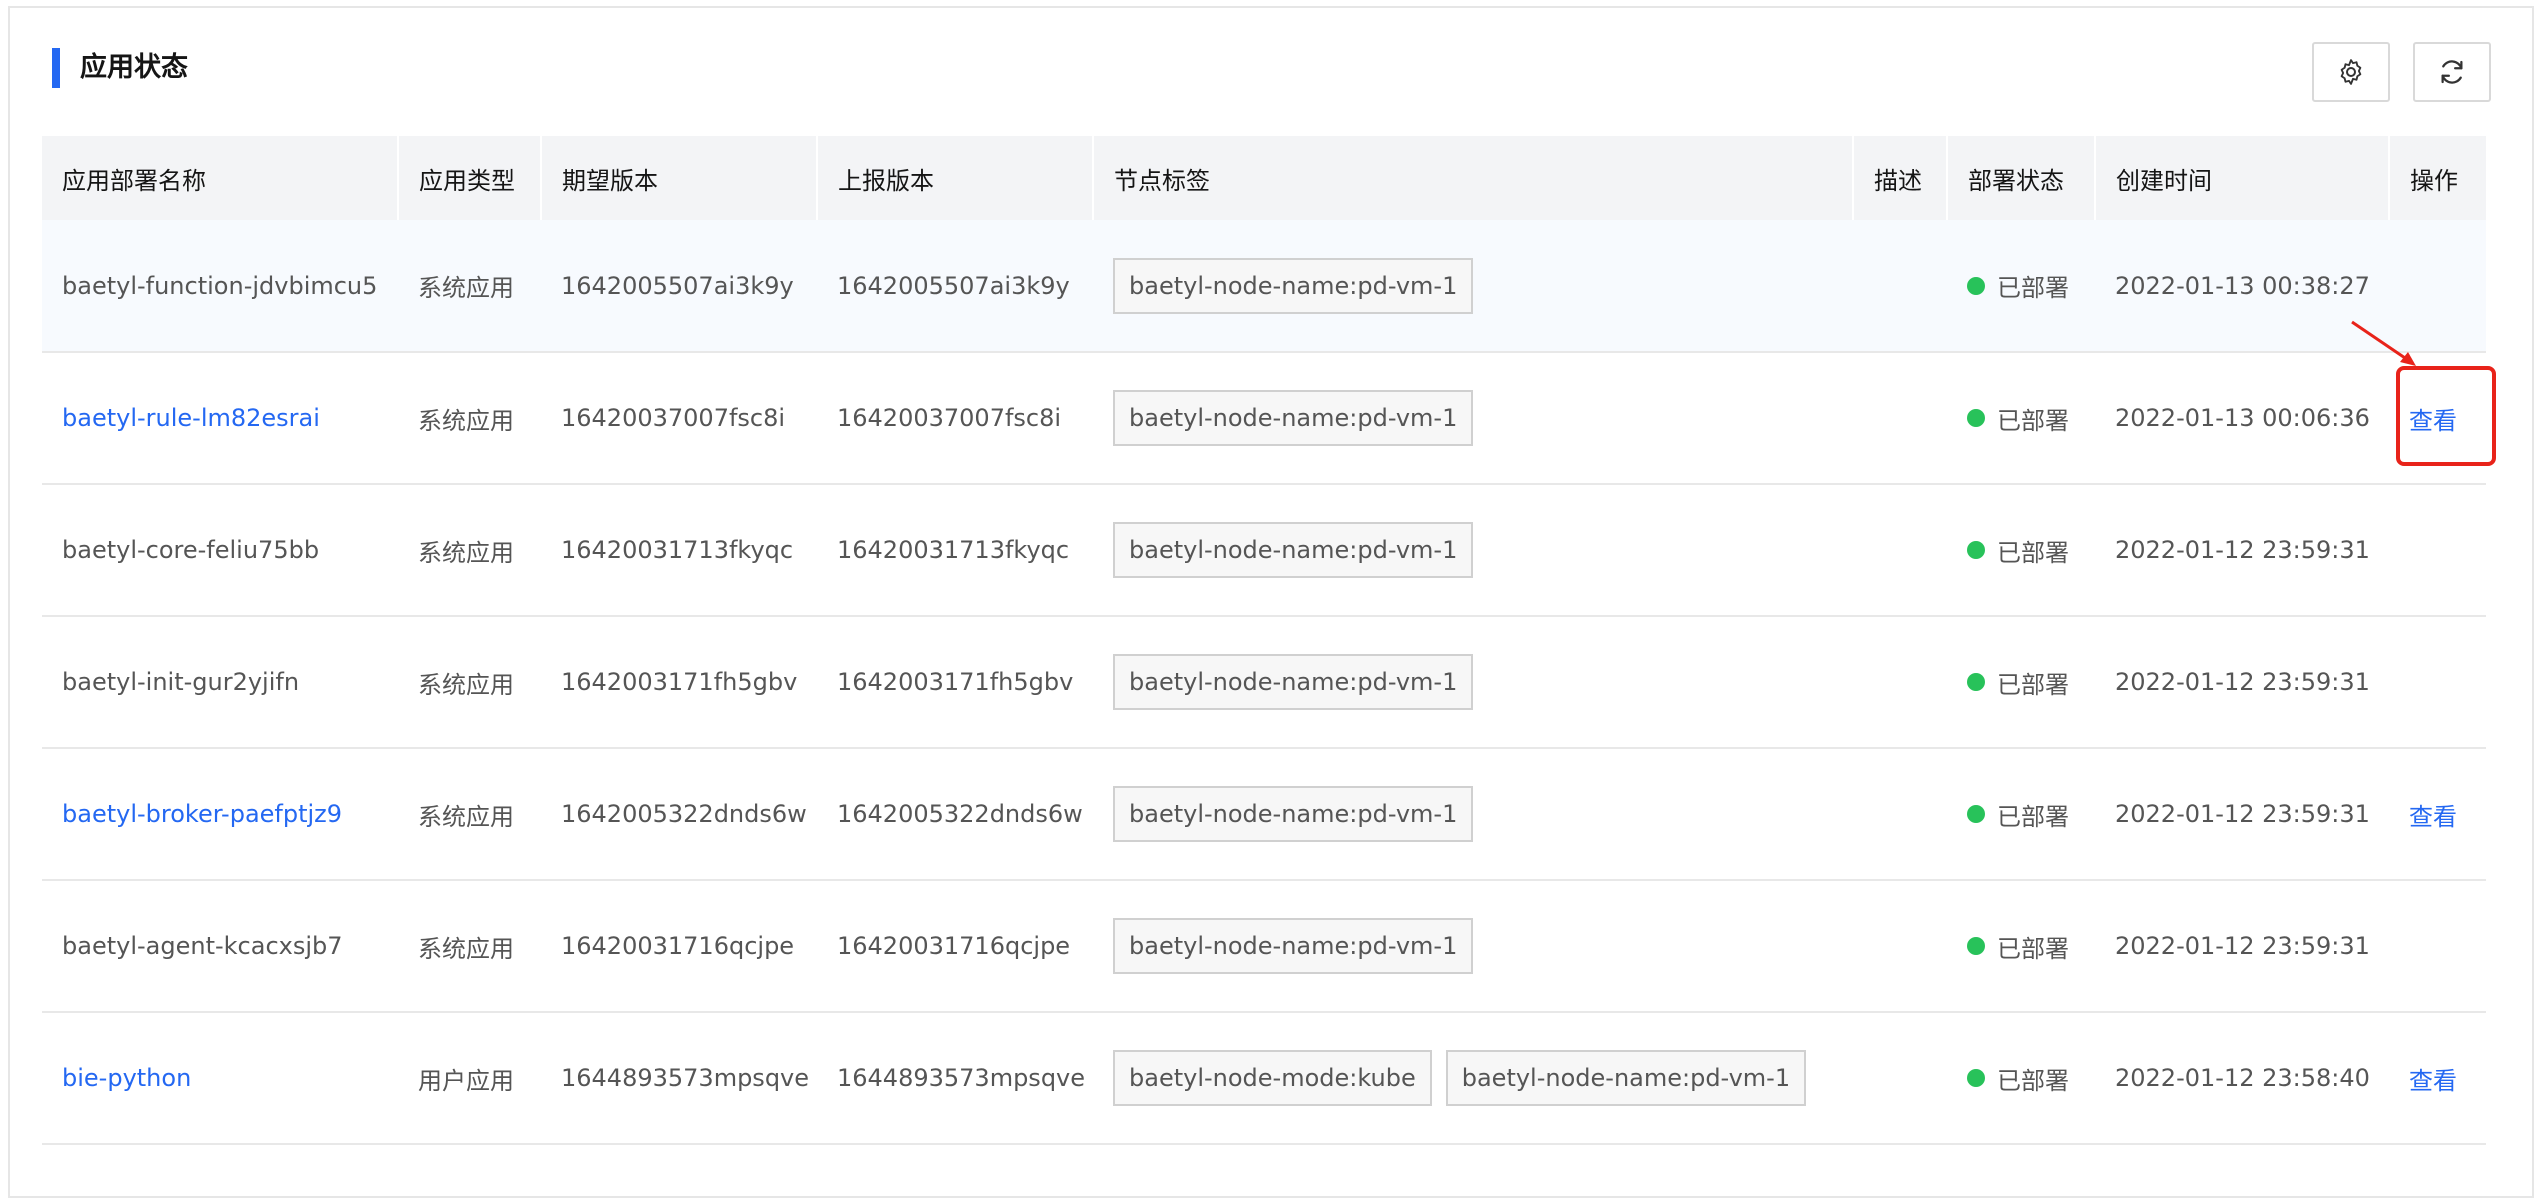 This screenshot has height=1204, width=2540. What do you see at coordinates (1271, 73) in the screenshot?
I see `panel-header: 应用状态` at bounding box center [1271, 73].